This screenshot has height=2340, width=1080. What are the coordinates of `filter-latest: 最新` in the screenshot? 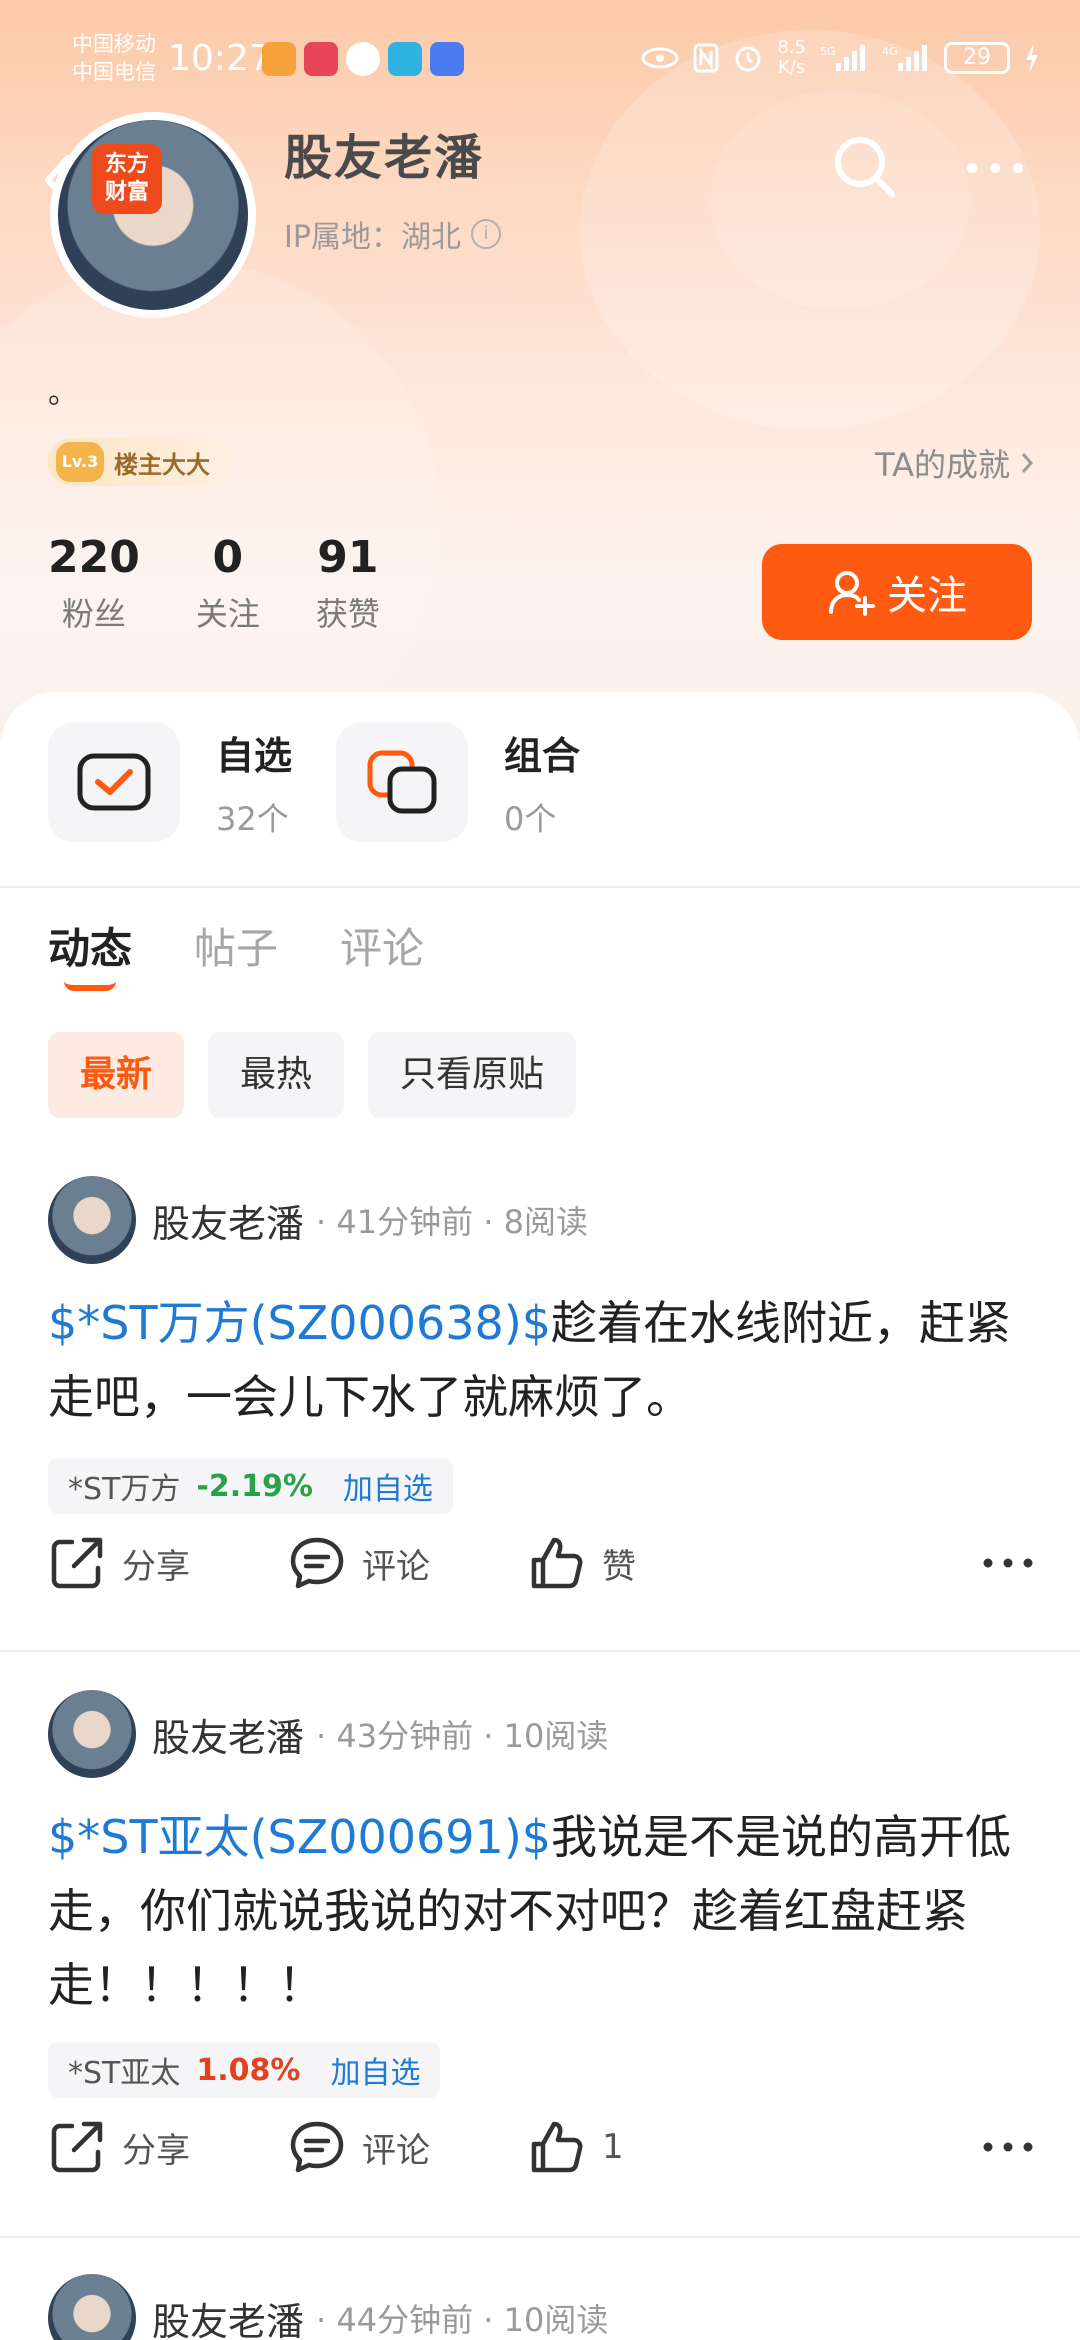 It's located at (116, 1075).